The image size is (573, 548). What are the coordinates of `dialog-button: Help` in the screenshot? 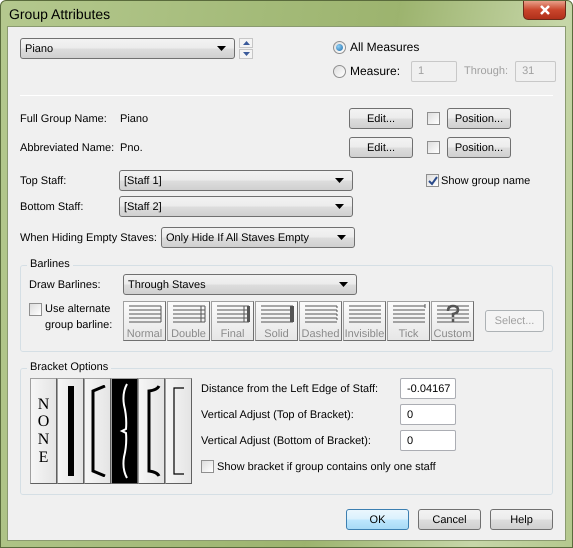 It's located at (521, 519).